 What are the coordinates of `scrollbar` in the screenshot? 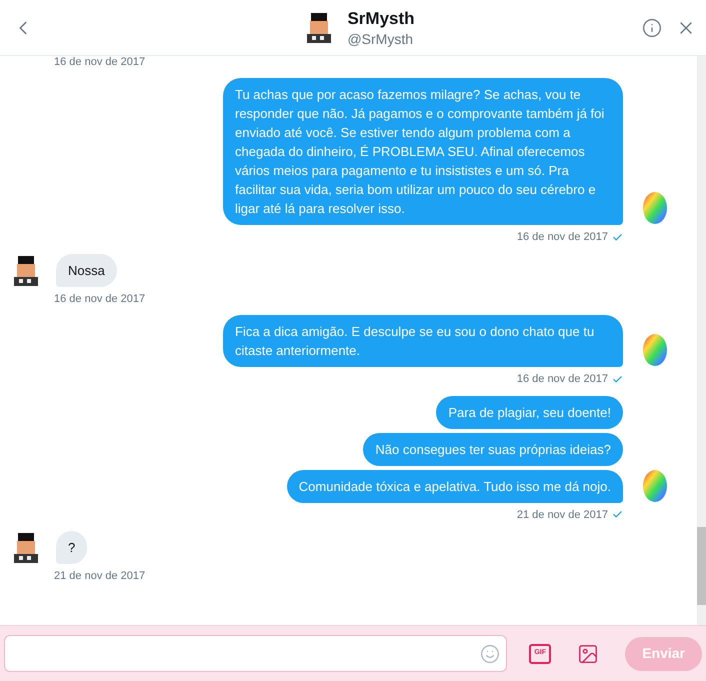 It's located at (701, 340).